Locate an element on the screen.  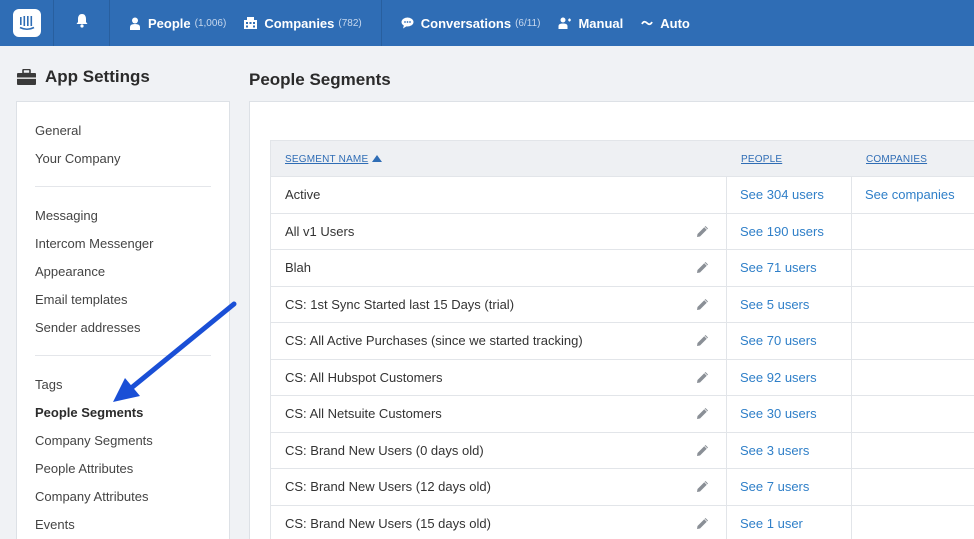
manual-message-icon is located at coordinates (565, 23).